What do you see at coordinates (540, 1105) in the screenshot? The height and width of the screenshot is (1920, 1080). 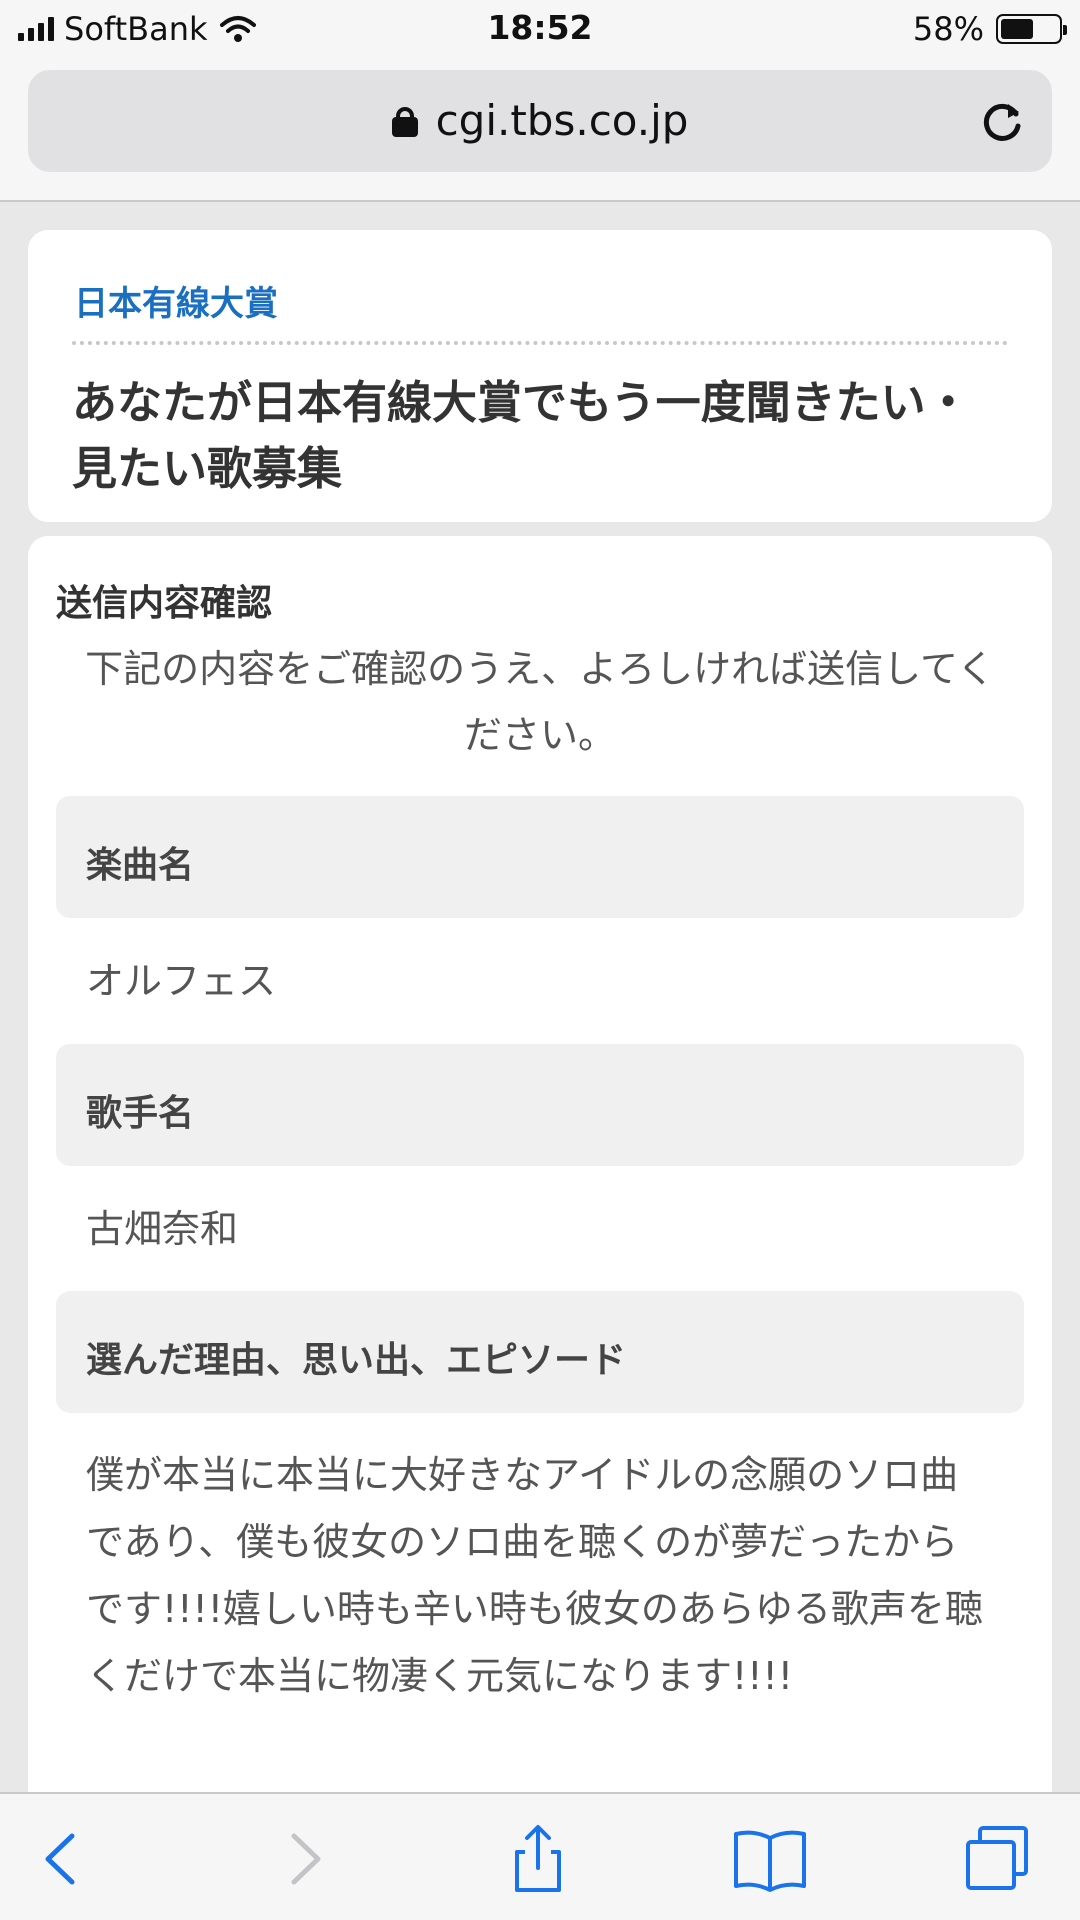 I see `field-label-singer: 歌手名` at bounding box center [540, 1105].